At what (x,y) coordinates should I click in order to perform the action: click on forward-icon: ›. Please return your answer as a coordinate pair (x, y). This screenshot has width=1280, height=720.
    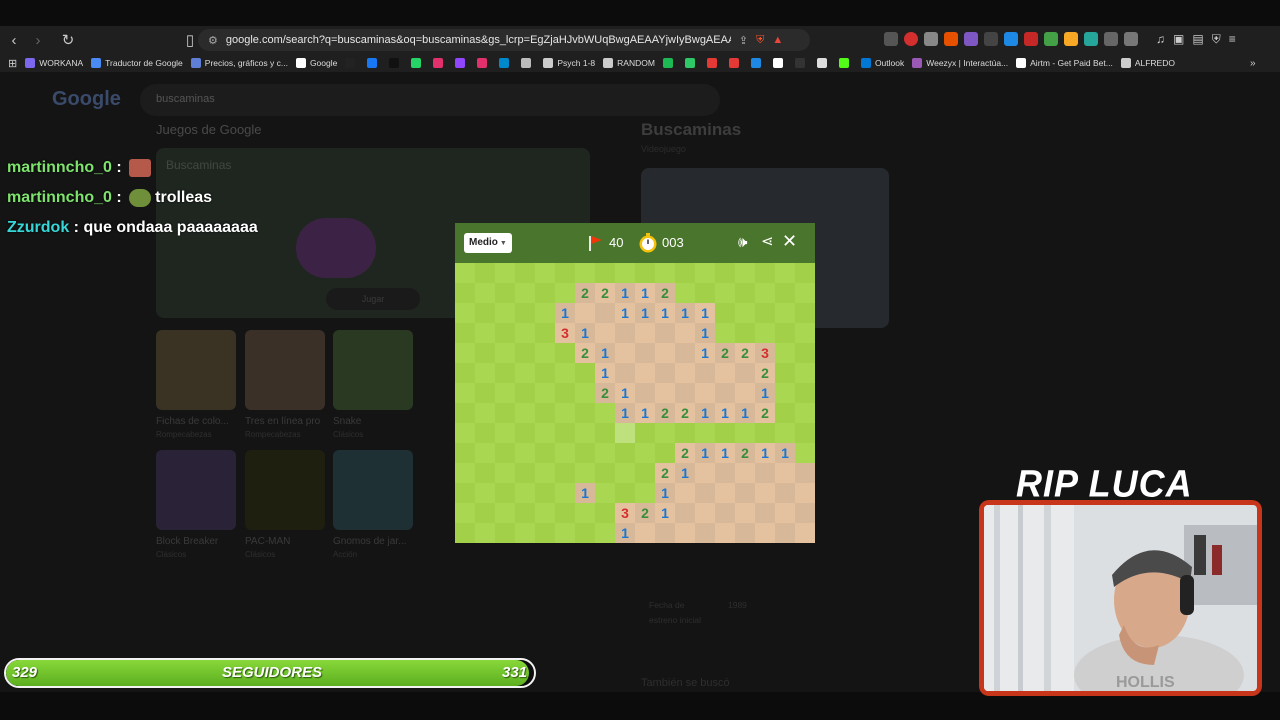
    Looking at the image, I should click on (38, 40).